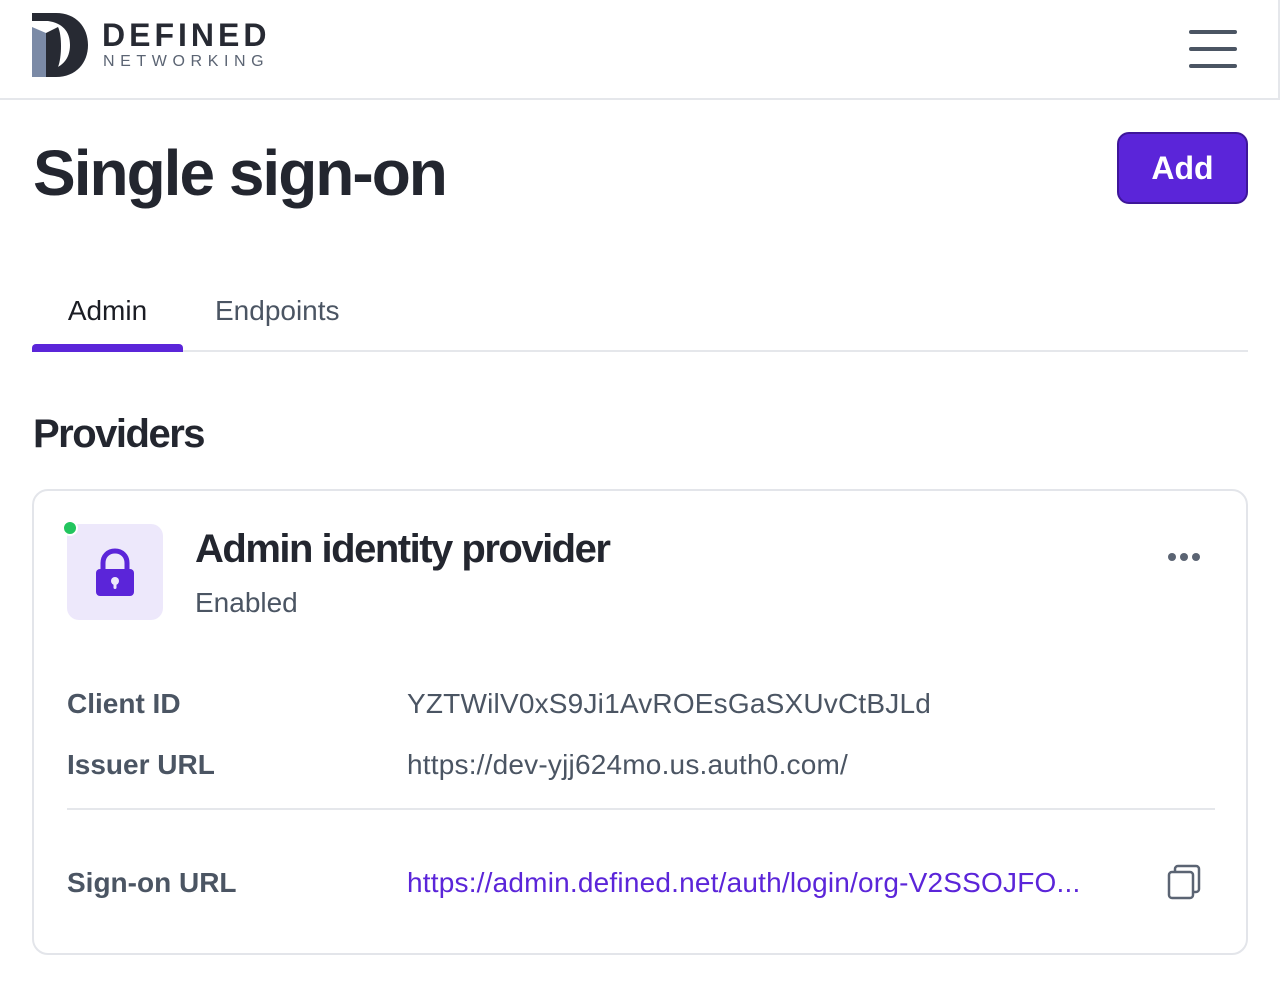 The image size is (1280, 998). I want to click on defined-logo-icon, so click(60, 45).